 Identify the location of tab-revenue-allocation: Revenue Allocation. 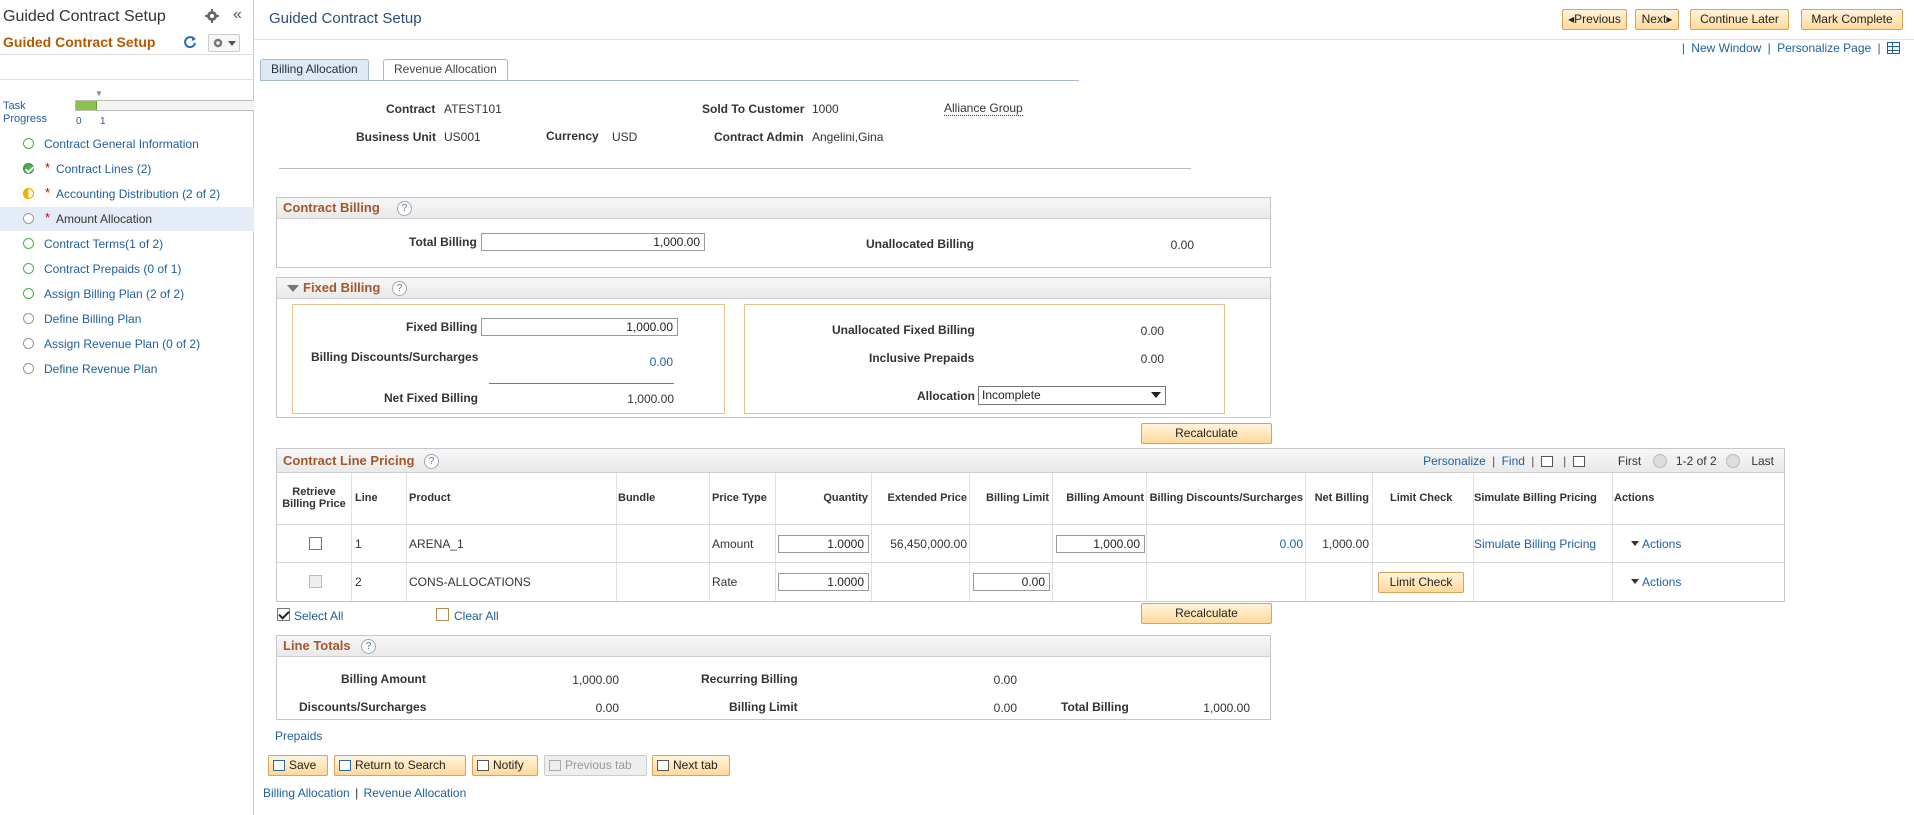
(445, 69).